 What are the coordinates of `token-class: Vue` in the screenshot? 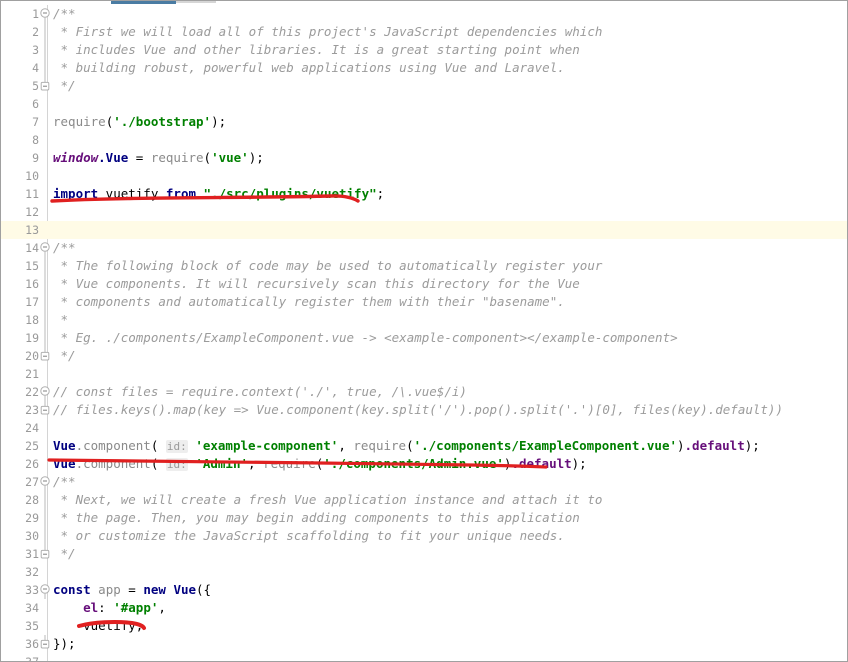 It's located at (64, 463).